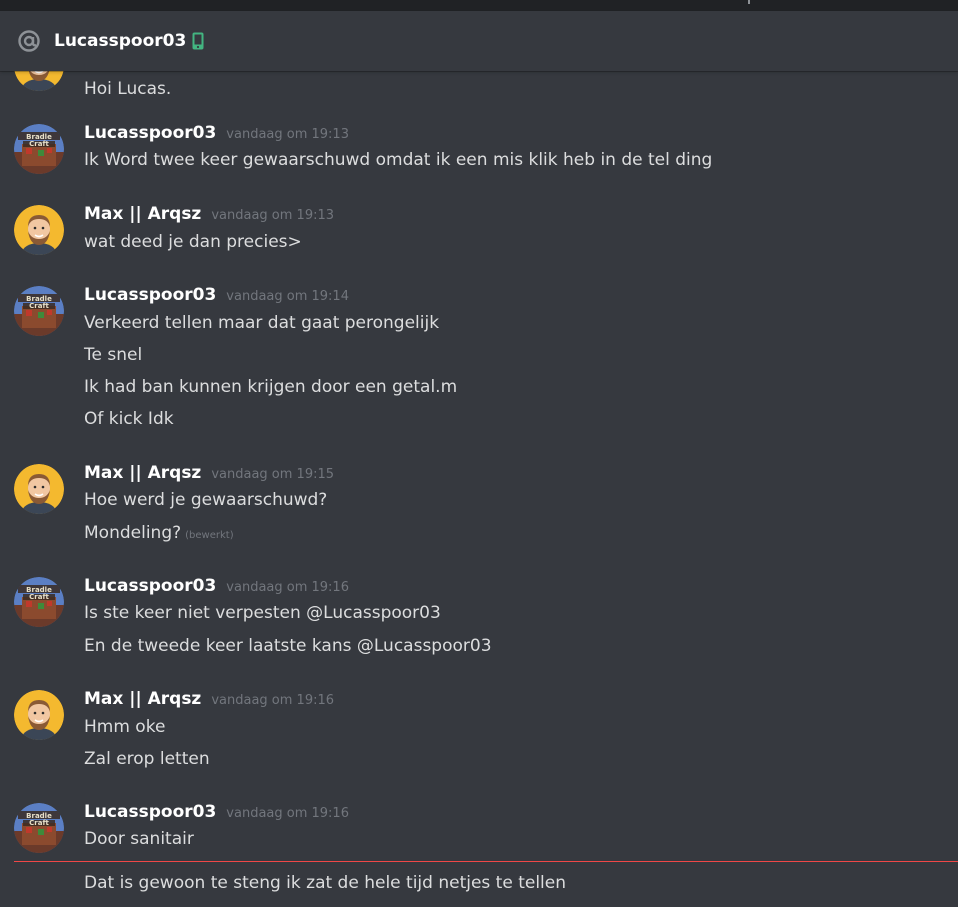 This screenshot has height=907, width=958. I want to click on message-text: Hmm oke, so click(125, 727).